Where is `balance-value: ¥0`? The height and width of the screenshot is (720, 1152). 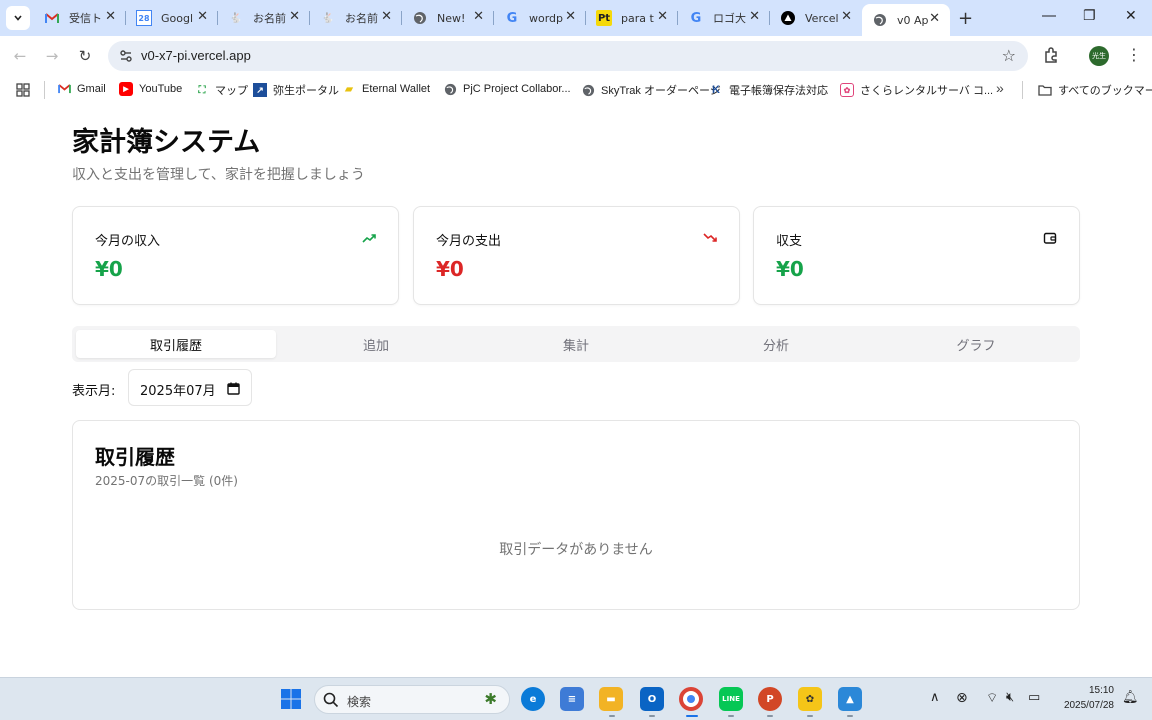 balance-value: ¥0 is located at coordinates (790, 269).